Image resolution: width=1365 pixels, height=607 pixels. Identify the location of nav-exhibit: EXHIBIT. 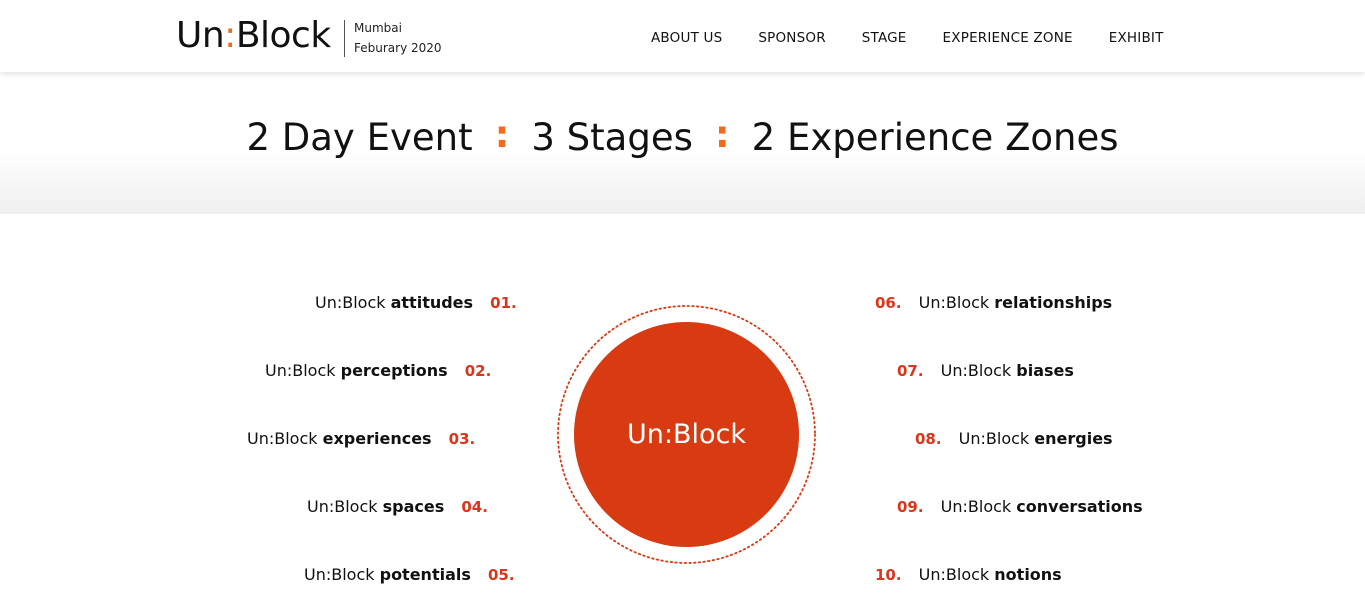
(1136, 38).